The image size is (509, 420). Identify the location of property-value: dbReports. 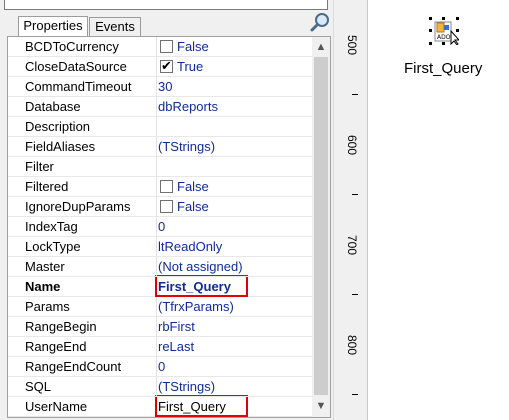
(188, 106).